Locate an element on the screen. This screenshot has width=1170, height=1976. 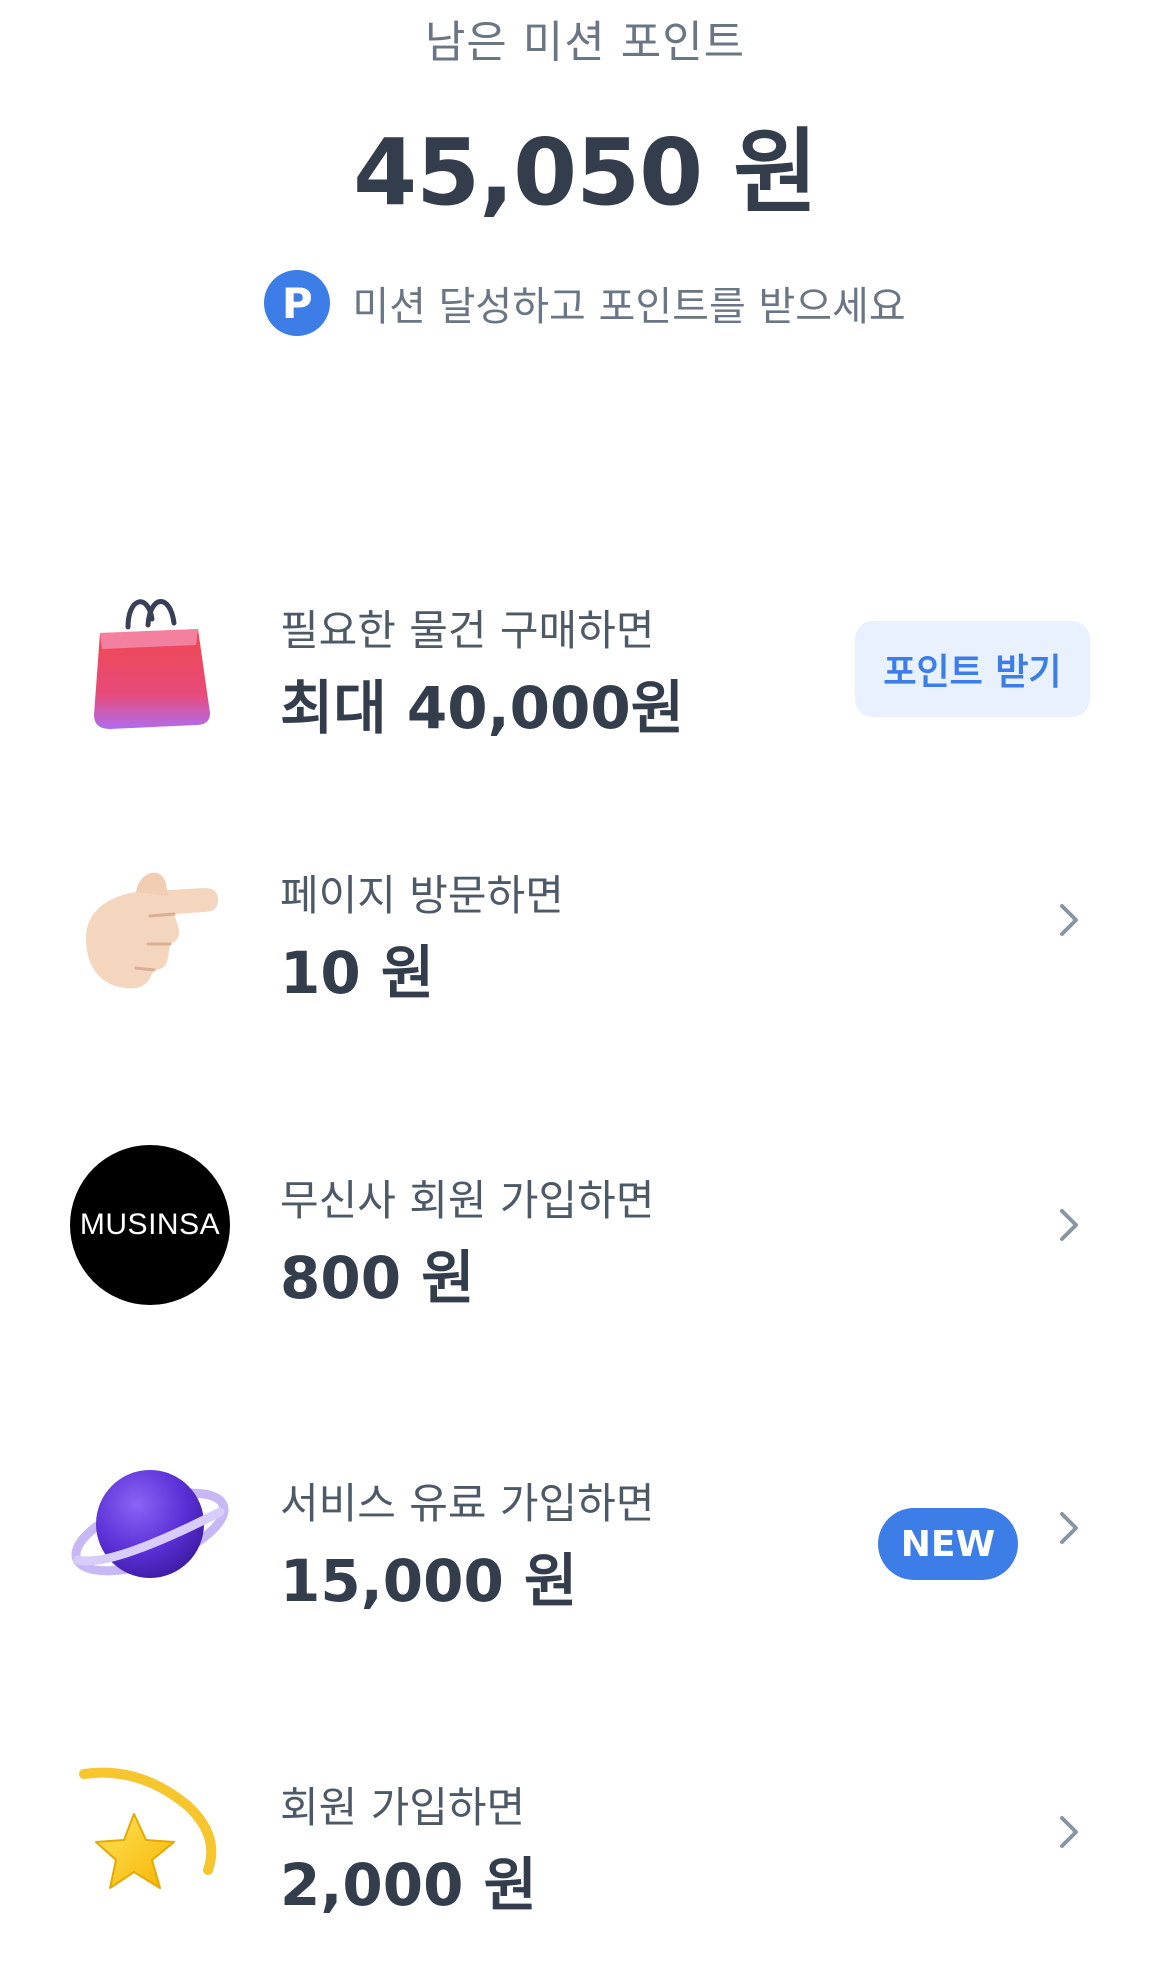
musinsa-logo: MUSINSA is located at coordinates (150, 1225).